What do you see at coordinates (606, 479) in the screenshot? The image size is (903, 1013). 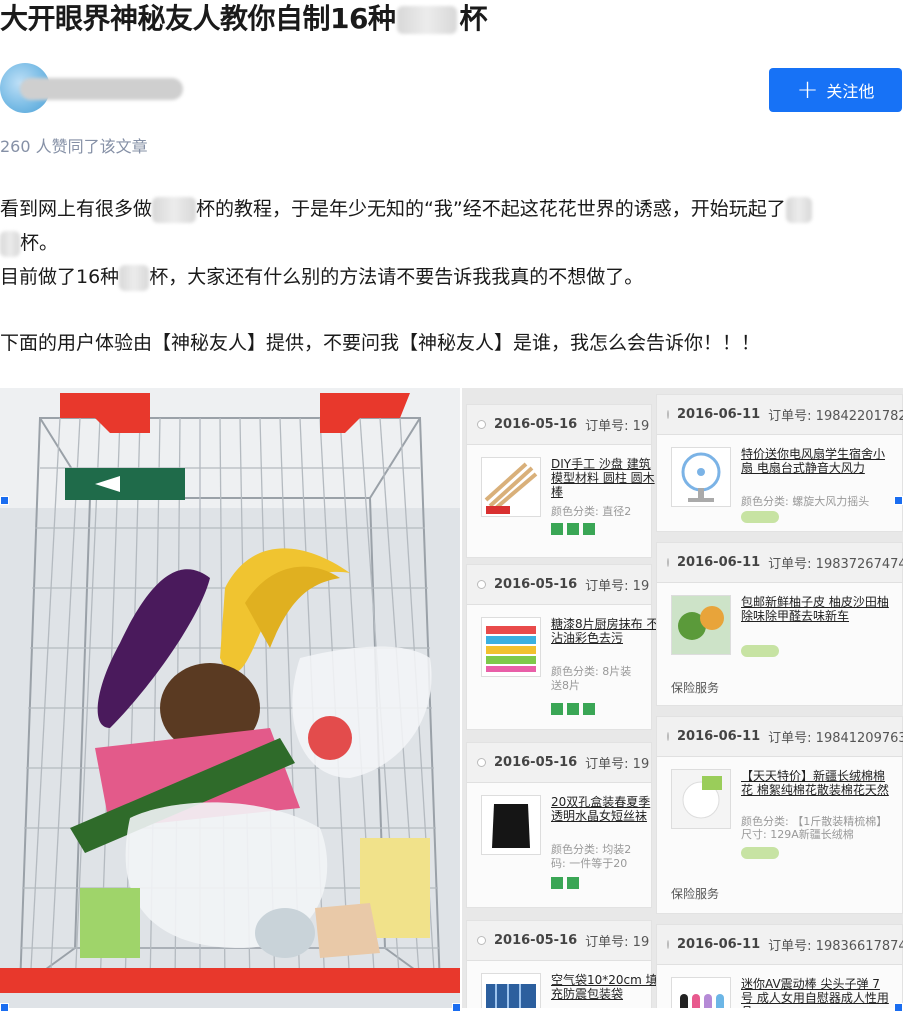 I see `product-title-link: DIY手工 沙盘 建筑模型材料 圆柱 圆木棒` at bounding box center [606, 479].